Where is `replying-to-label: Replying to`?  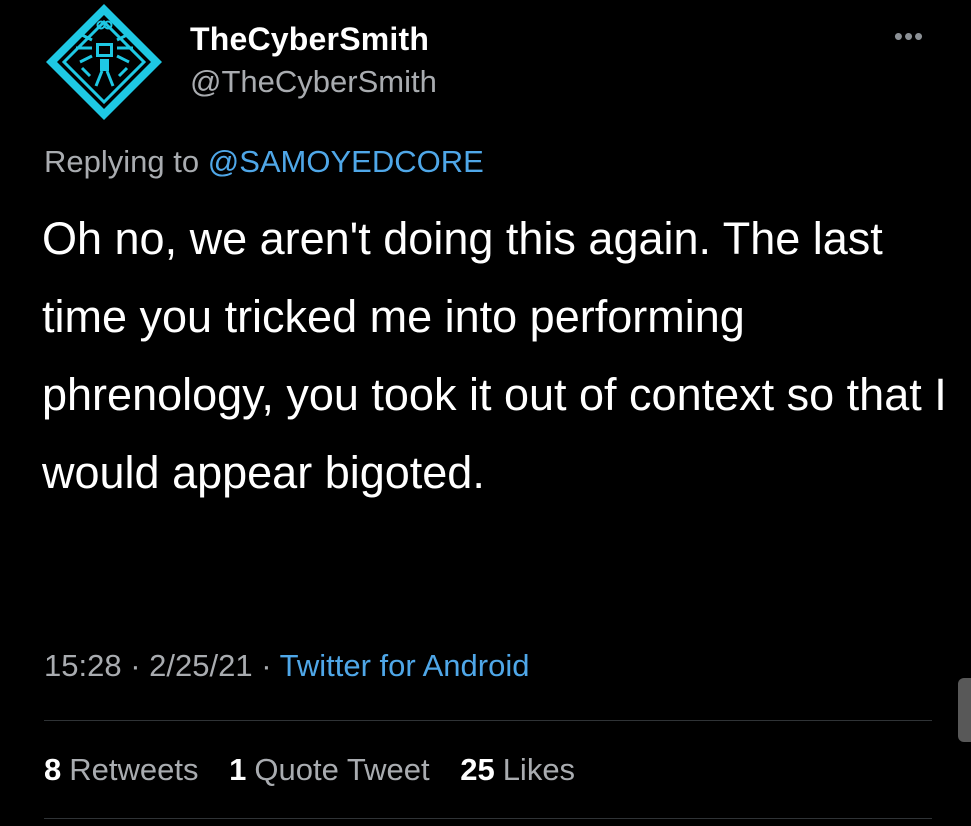
replying-to-label: Replying to is located at coordinates (126, 161).